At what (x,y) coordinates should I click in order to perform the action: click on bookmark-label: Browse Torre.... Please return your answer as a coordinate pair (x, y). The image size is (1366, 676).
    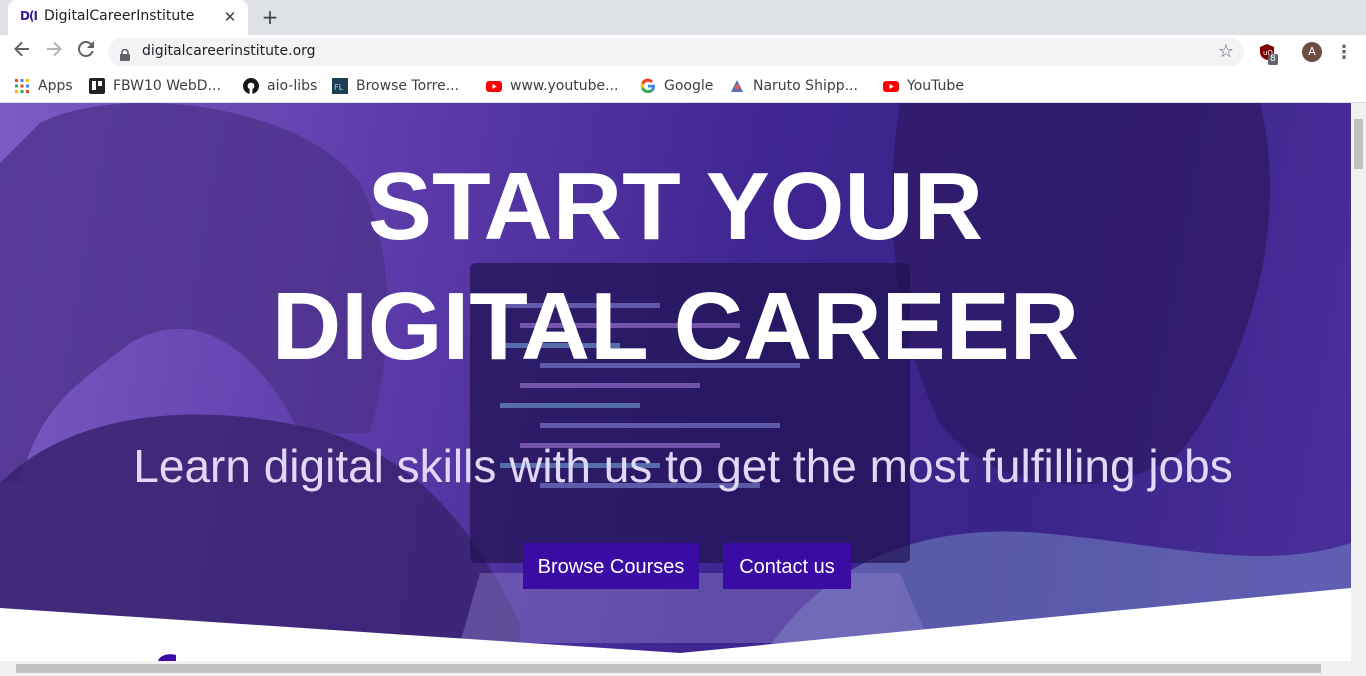
    Looking at the image, I should click on (408, 86).